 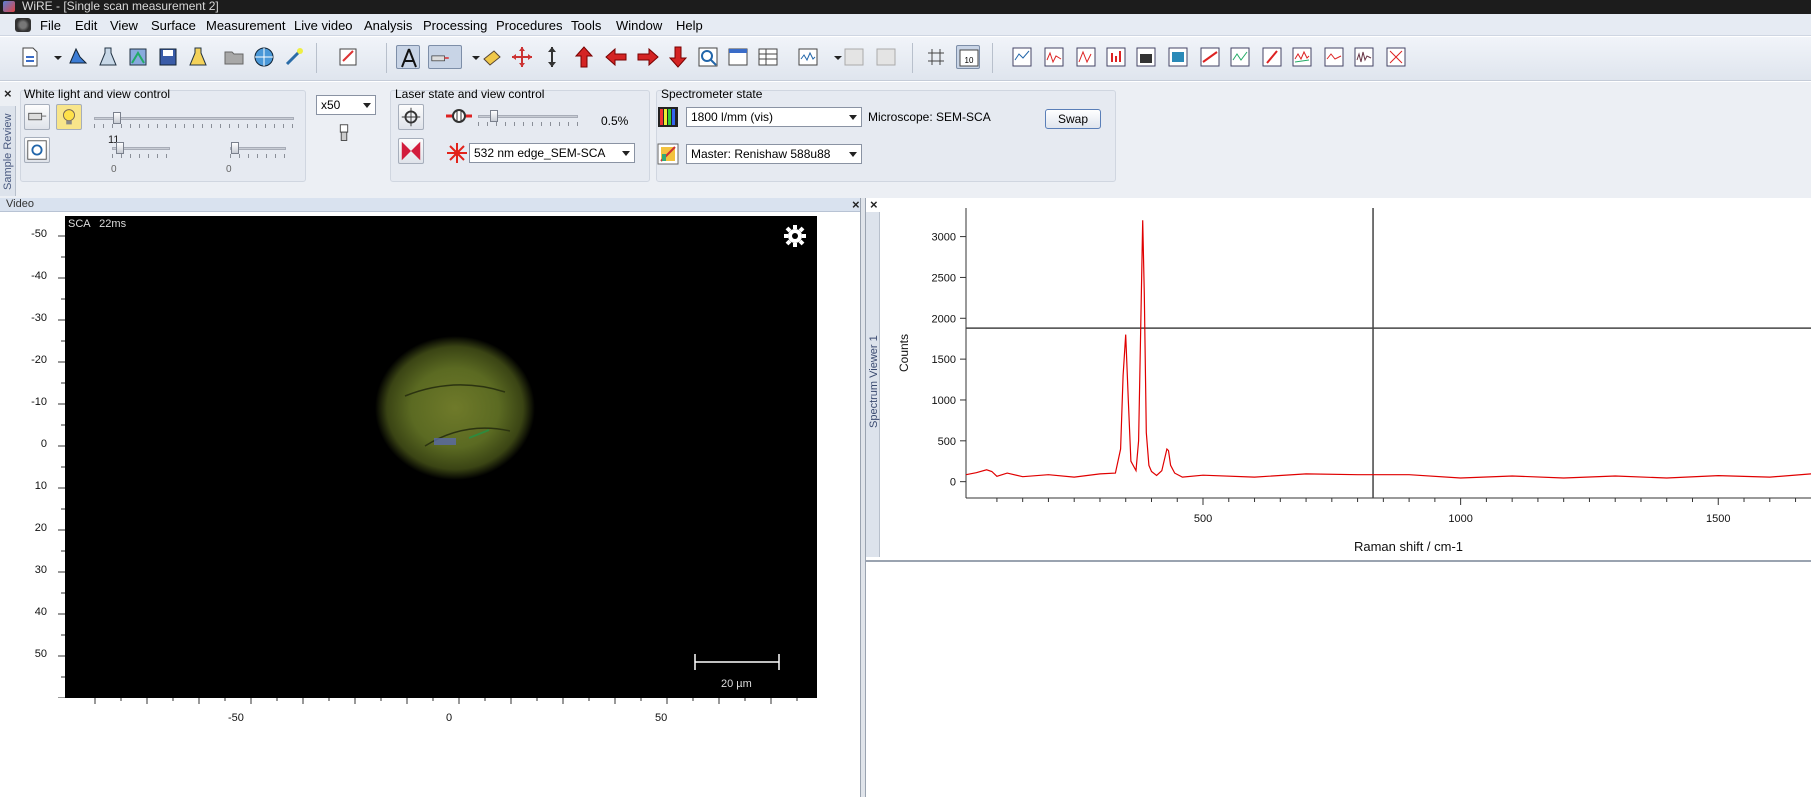 What do you see at coordinates (40, 528) in the screenshot?
I see `video-y-tick: 20` at bounding box center [40, 528].